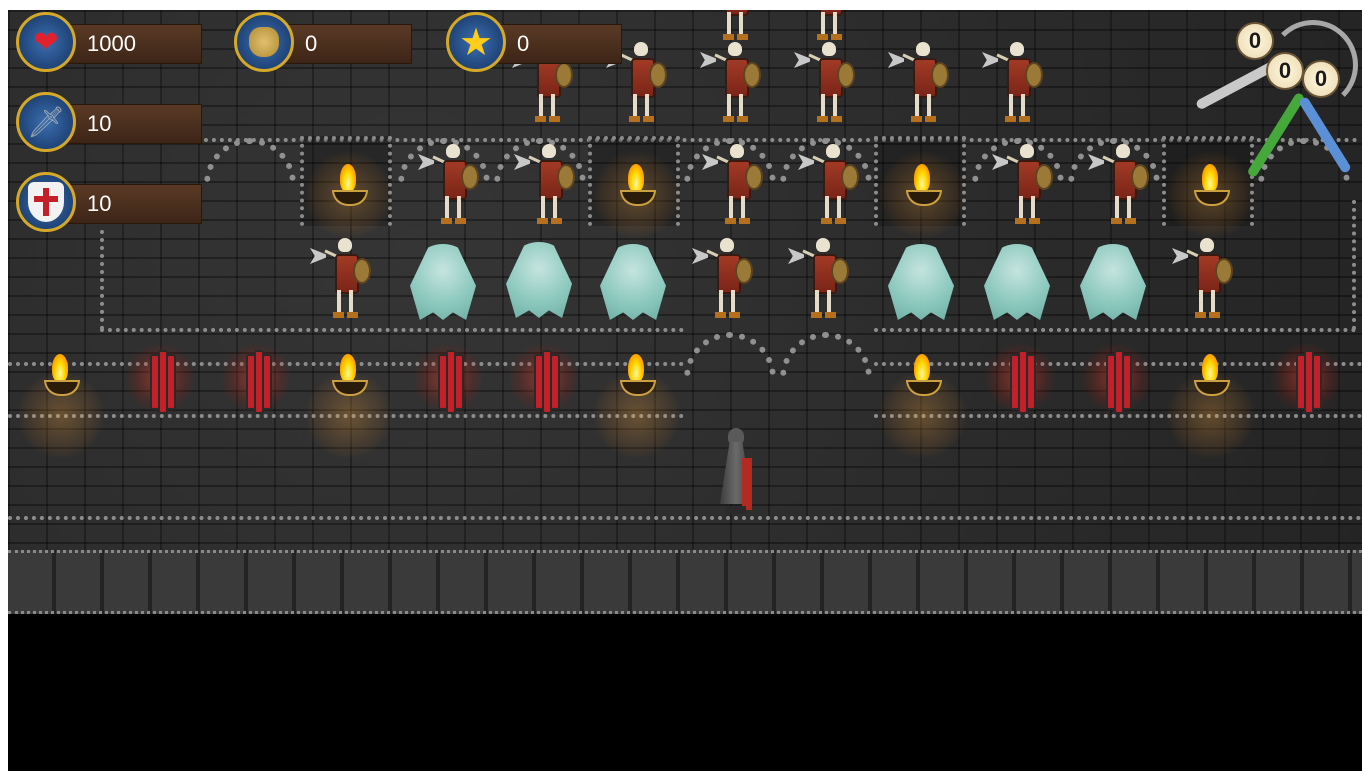 The image size is (1362, 771). What do you see at coordinates (102, 280) in the screenshot?
I see `wall-left` at bounding box center [102, 280].